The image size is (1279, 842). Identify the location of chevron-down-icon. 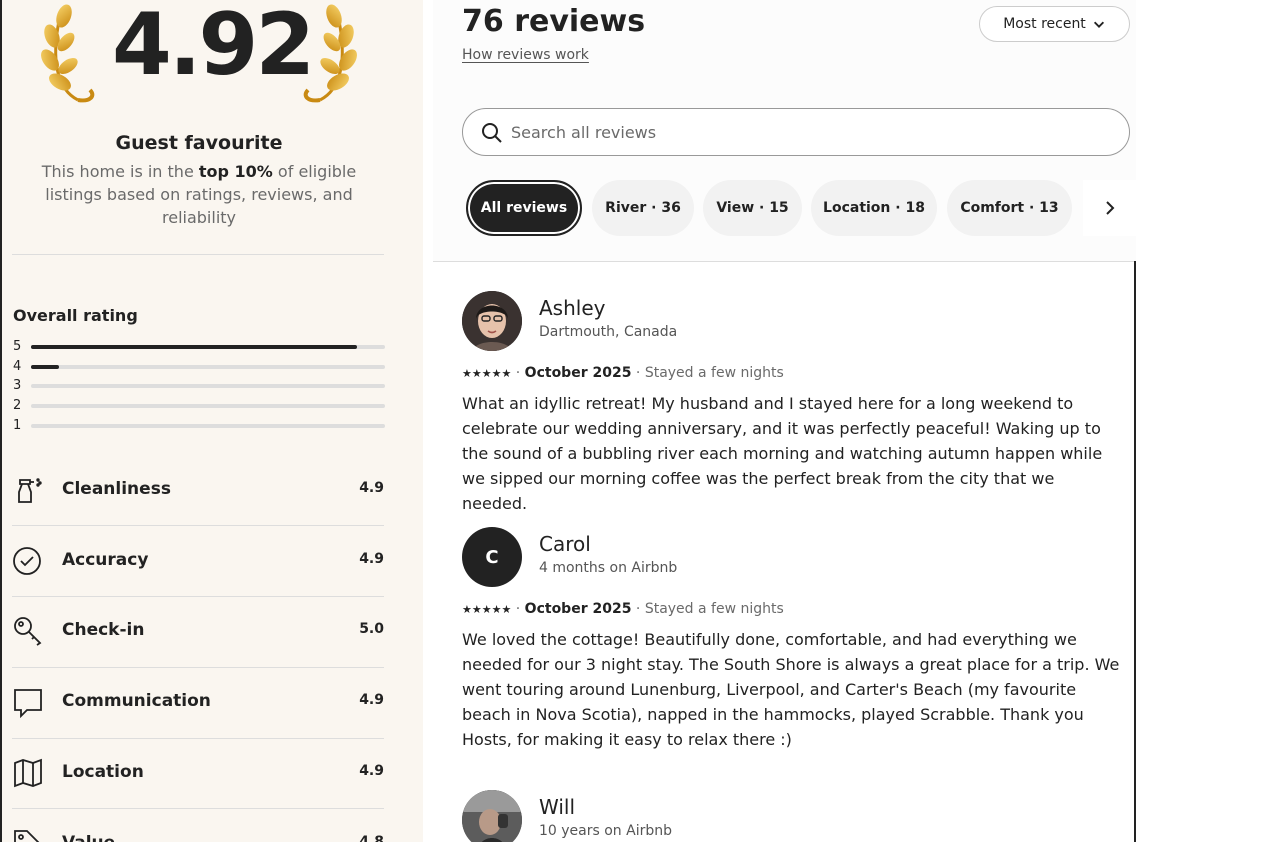
(1098, 24).